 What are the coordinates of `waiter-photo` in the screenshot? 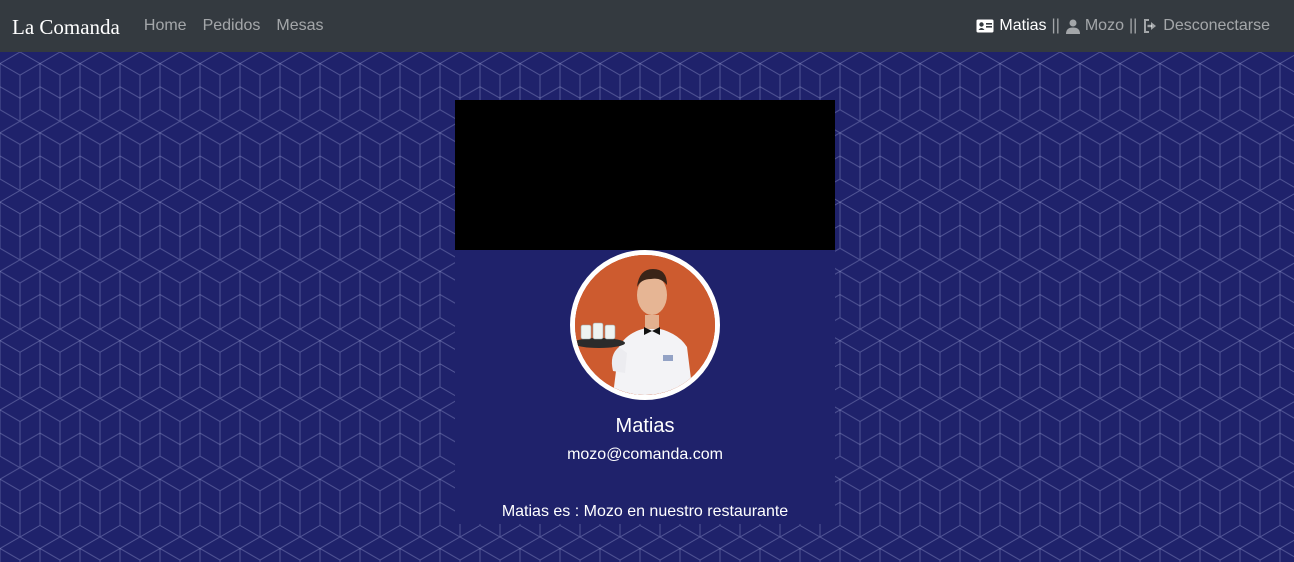 It's located at (645, 325).